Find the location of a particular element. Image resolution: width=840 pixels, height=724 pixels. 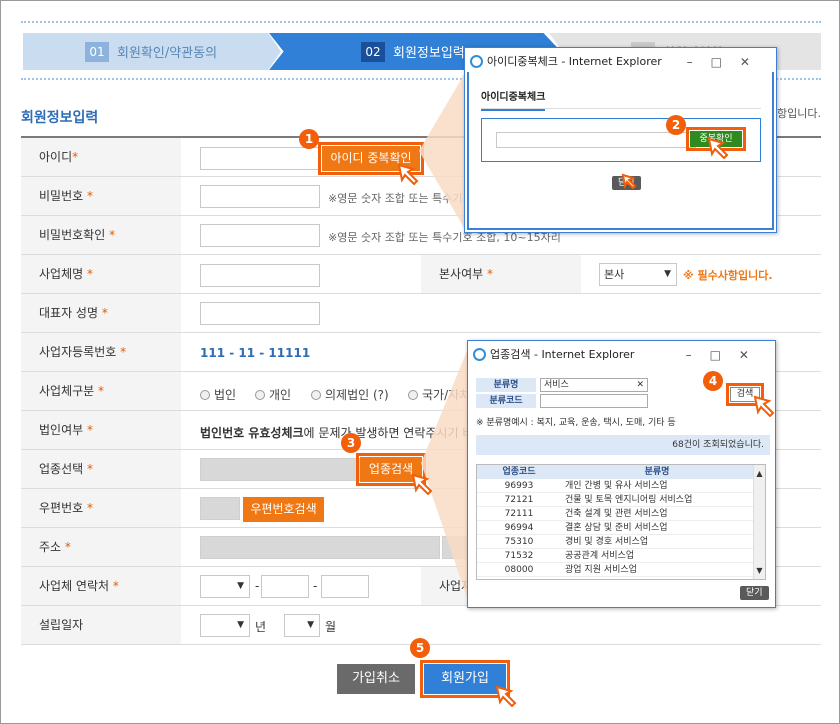

header-code: 업종코드 is located at coordinates (519, 472).